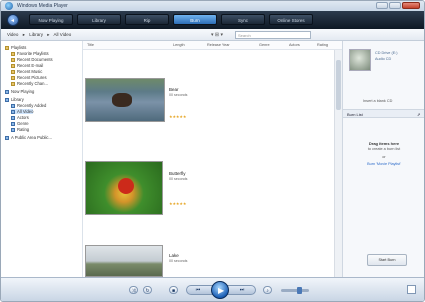 This screenshot has width=425, height=302. I want to click on shared-library-icon, so click(7, 138).